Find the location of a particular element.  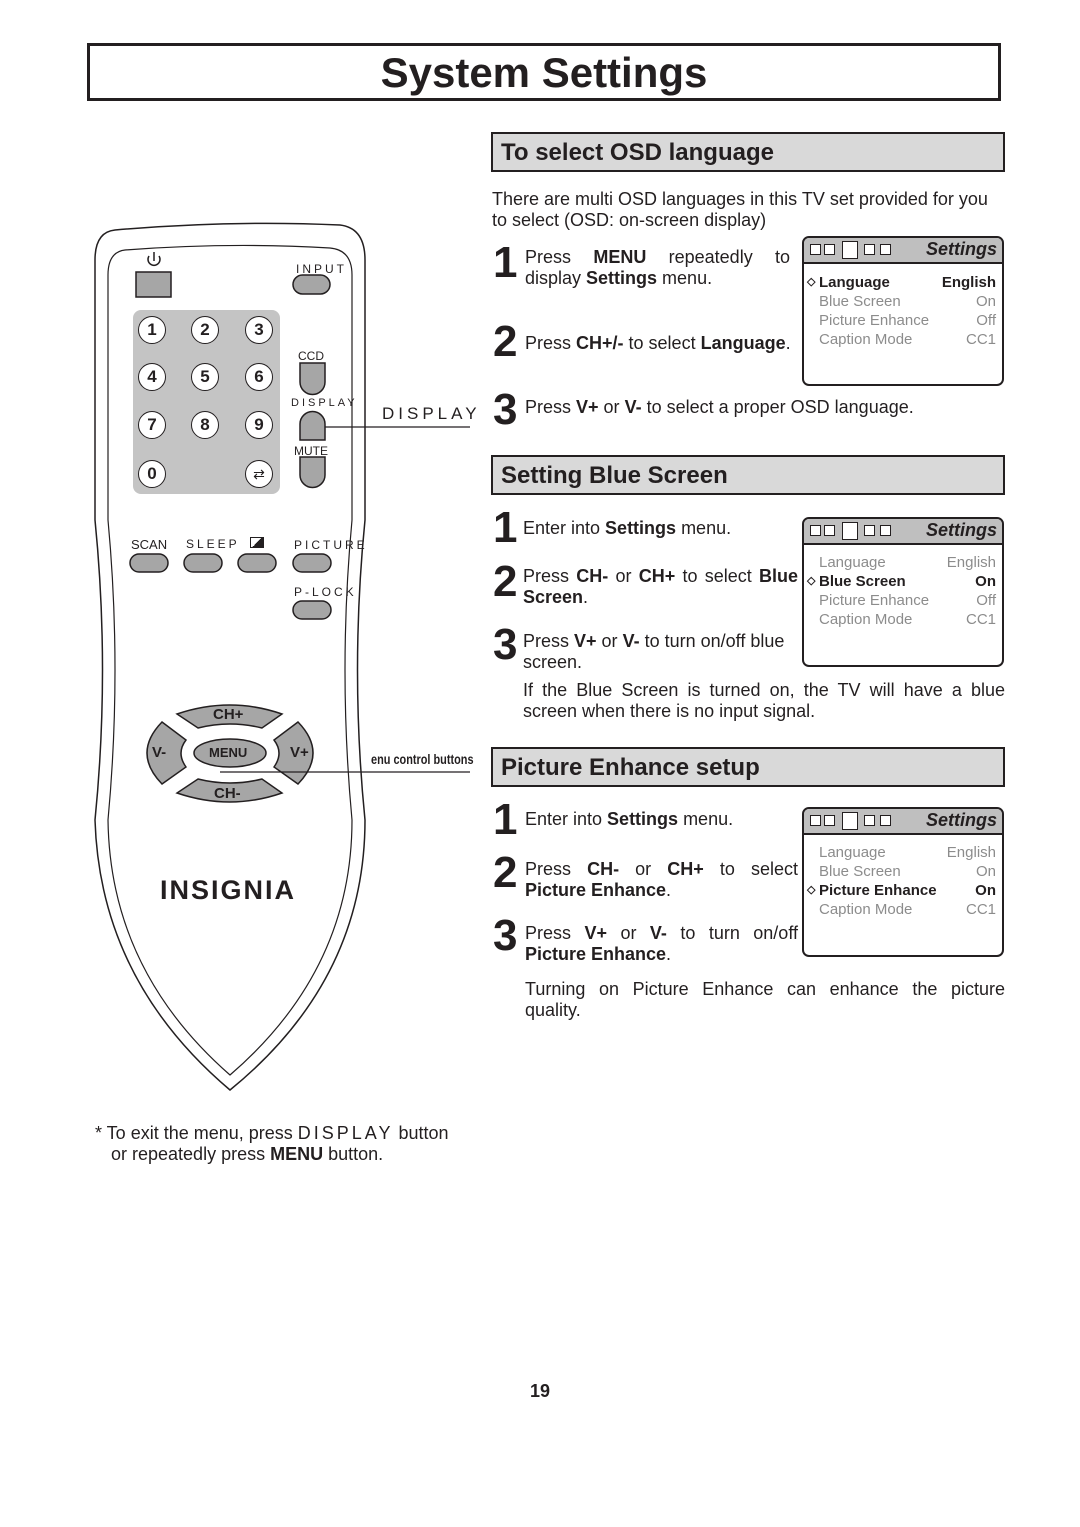

osd-title: Settings is located at coordinates (961, 820).